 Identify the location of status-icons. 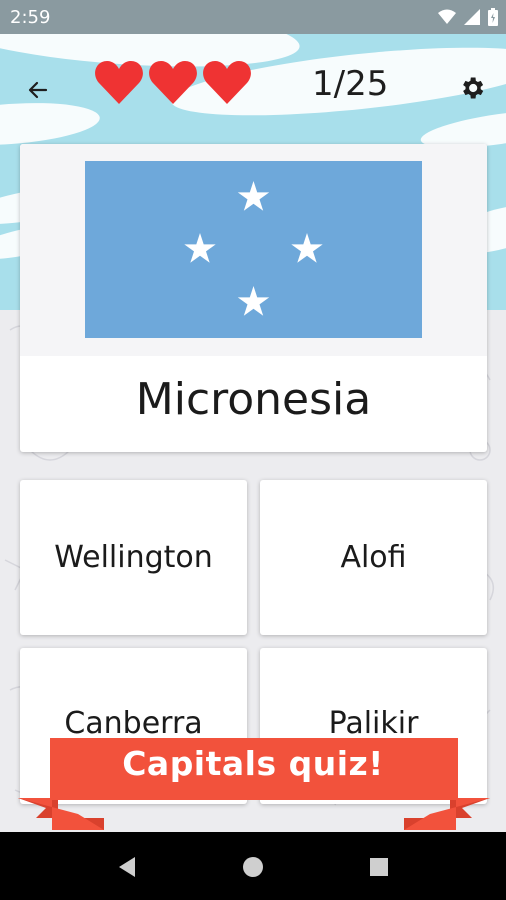
(468, 17).